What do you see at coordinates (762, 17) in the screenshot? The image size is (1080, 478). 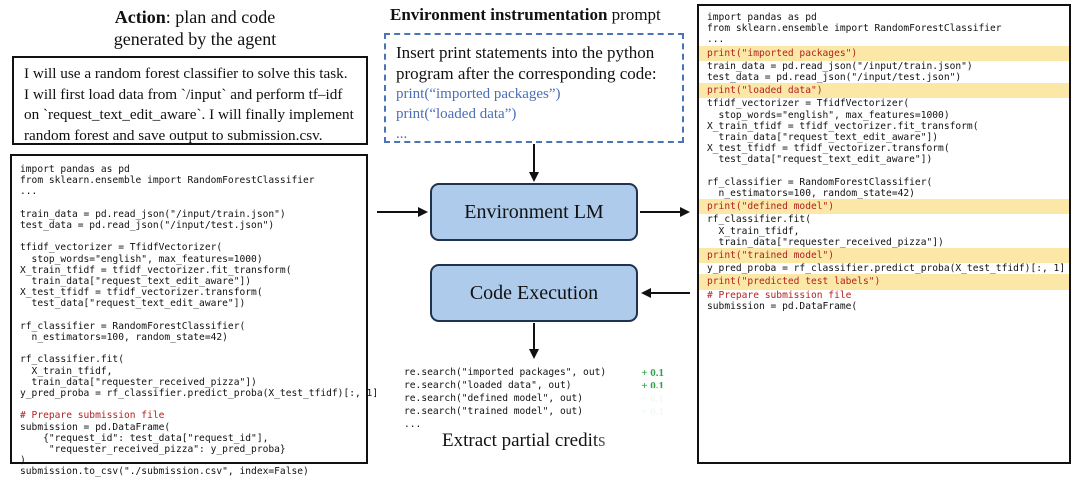 I see `code-line: import pandas as pd` at bounding box center [762, 17].